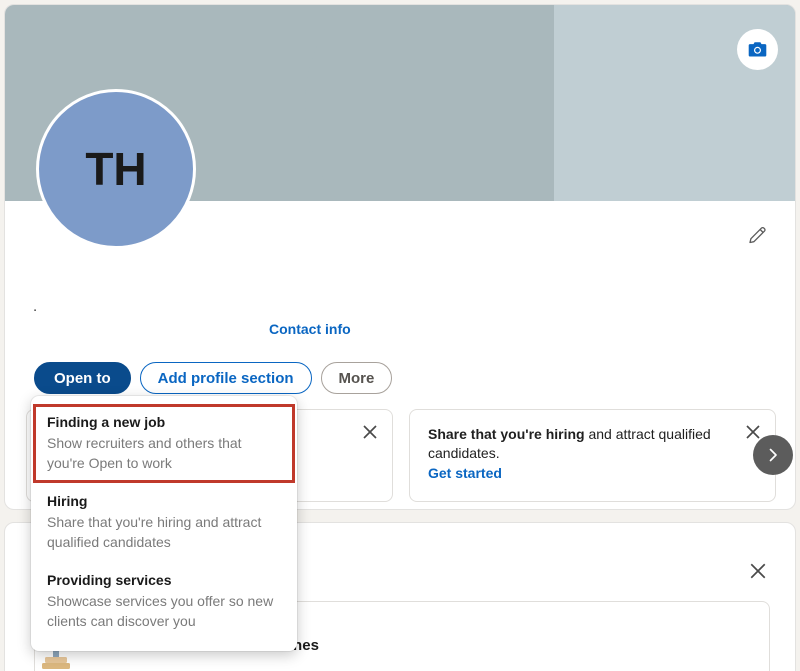 The height and width of the screenshot is (671, 800). Describe the element at coordinates (106, 422) in the screenshot. I see `dropdown-item-title: Finding a new job` at that location.